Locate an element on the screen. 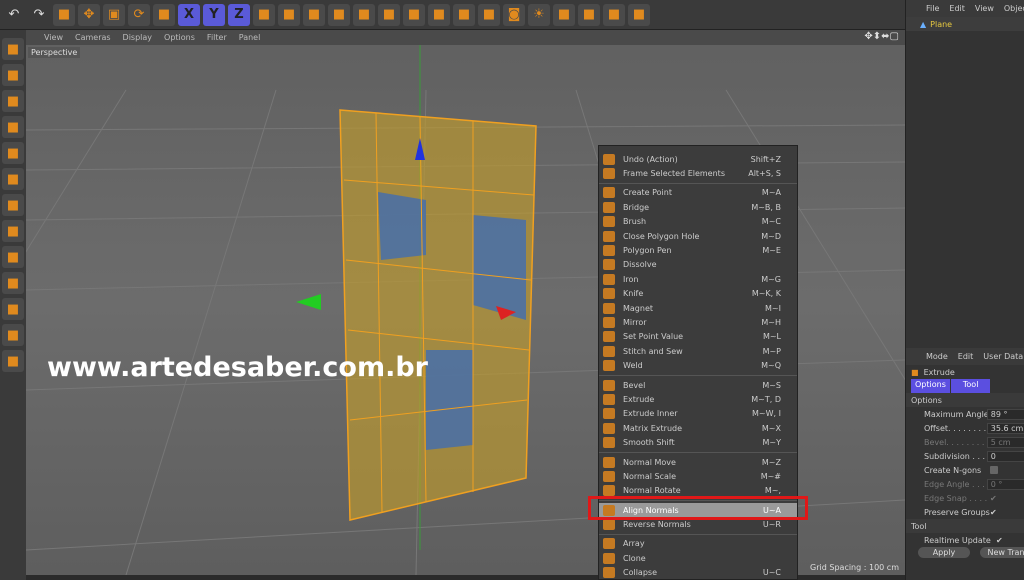  grid-icon: ■ is located at coordinates (13, 335).